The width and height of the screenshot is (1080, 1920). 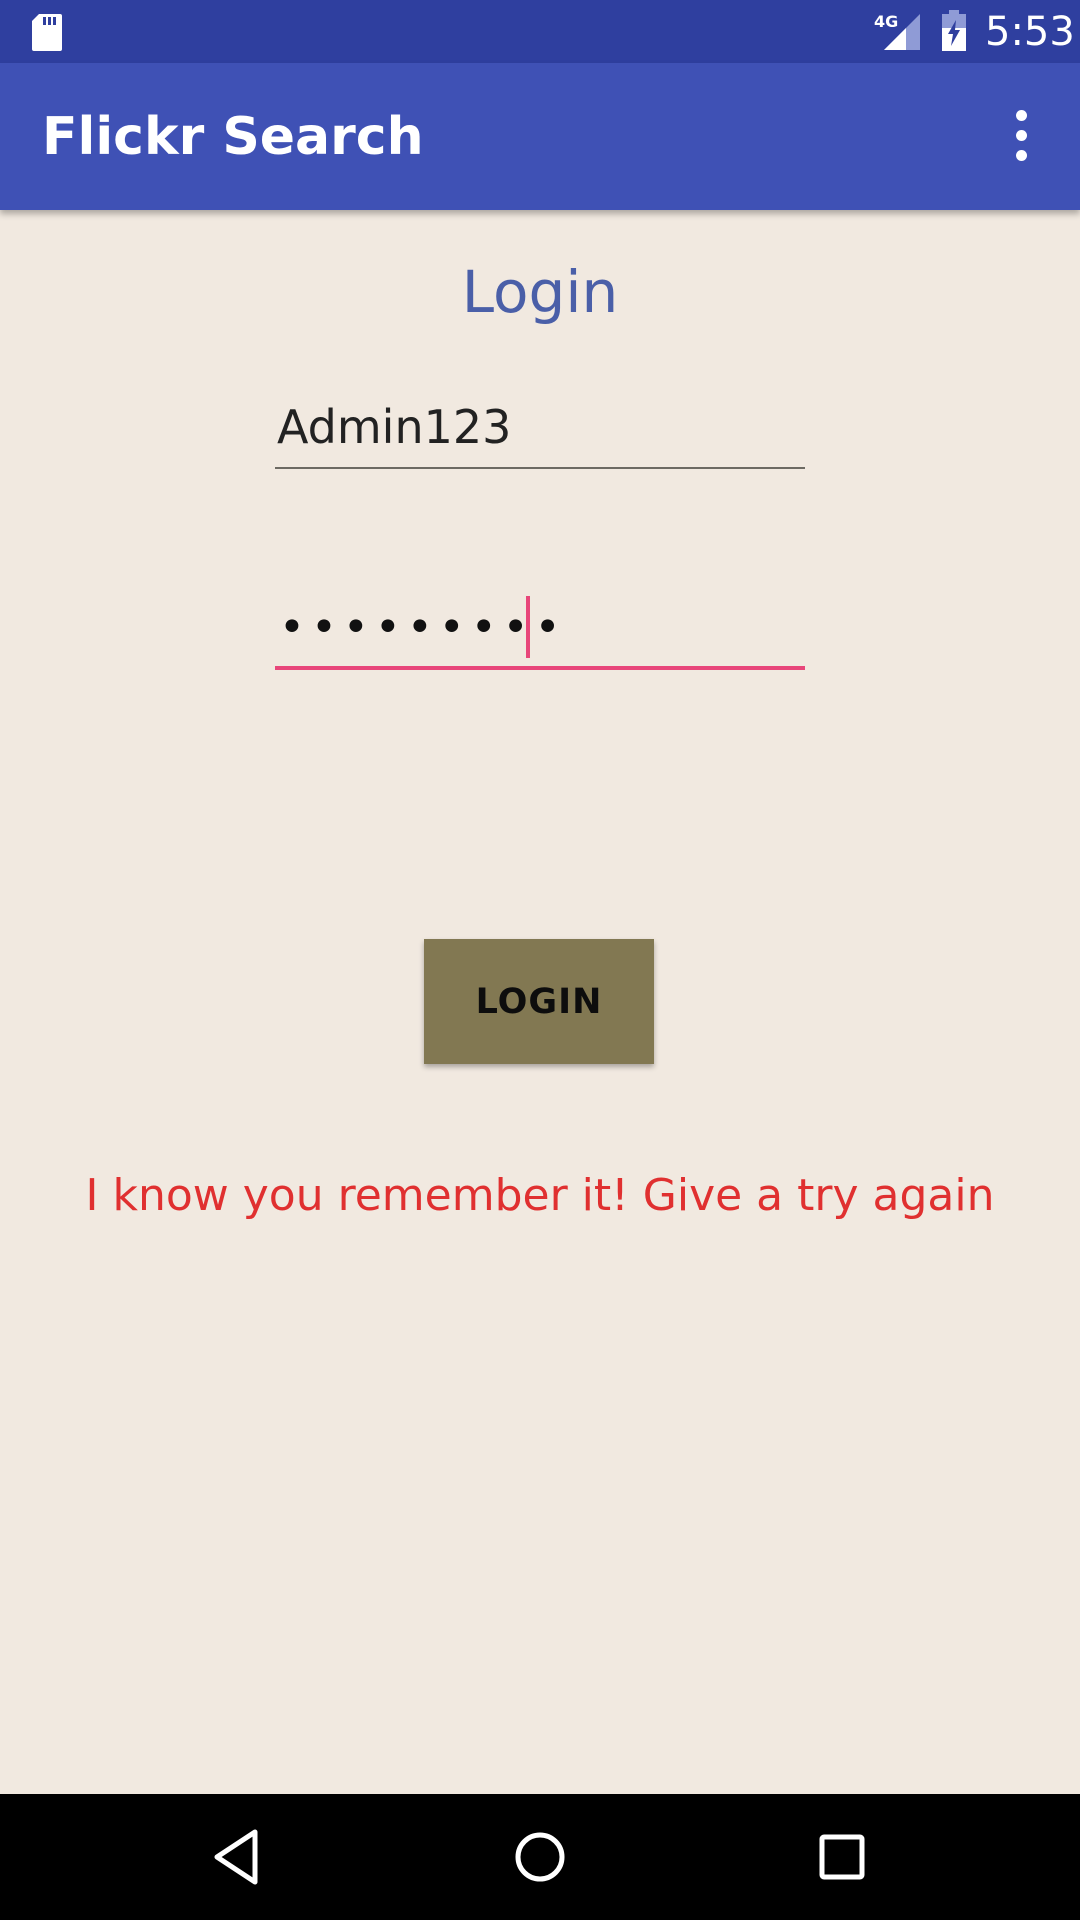 What do you see at coordinates (540, 31) in the screenshot?
I see `status-bar: 4G 5:53` at bounding box center [540, 31].